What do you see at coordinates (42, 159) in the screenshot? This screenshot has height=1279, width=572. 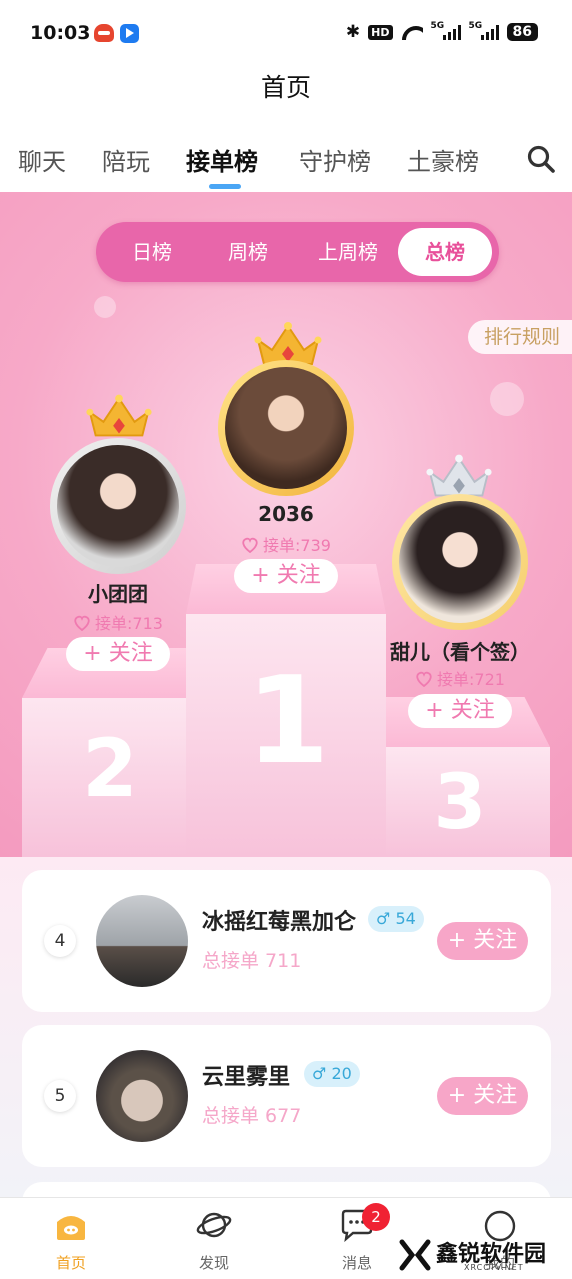 I see `tab-chat: 聊天` at bounding box center [42, 159].